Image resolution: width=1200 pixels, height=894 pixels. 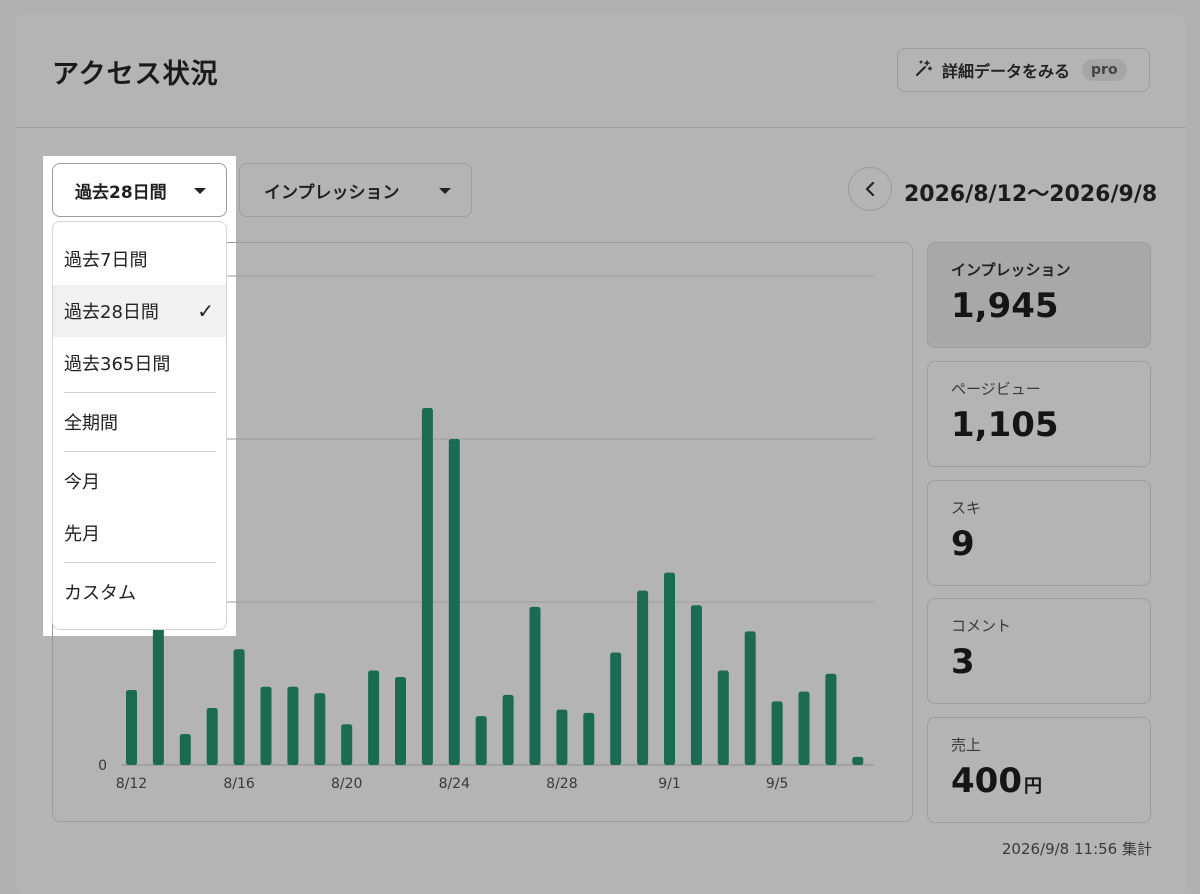 What do you see at coordinates (924, 70) in the screenshot?
I see `sparkle-wand-icon` at bounding box center [924, 70].